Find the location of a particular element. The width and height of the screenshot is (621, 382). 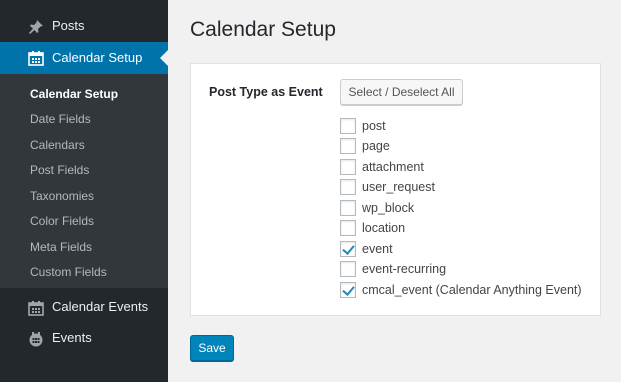

option-label: user_request is located at coordinates (398, 187).